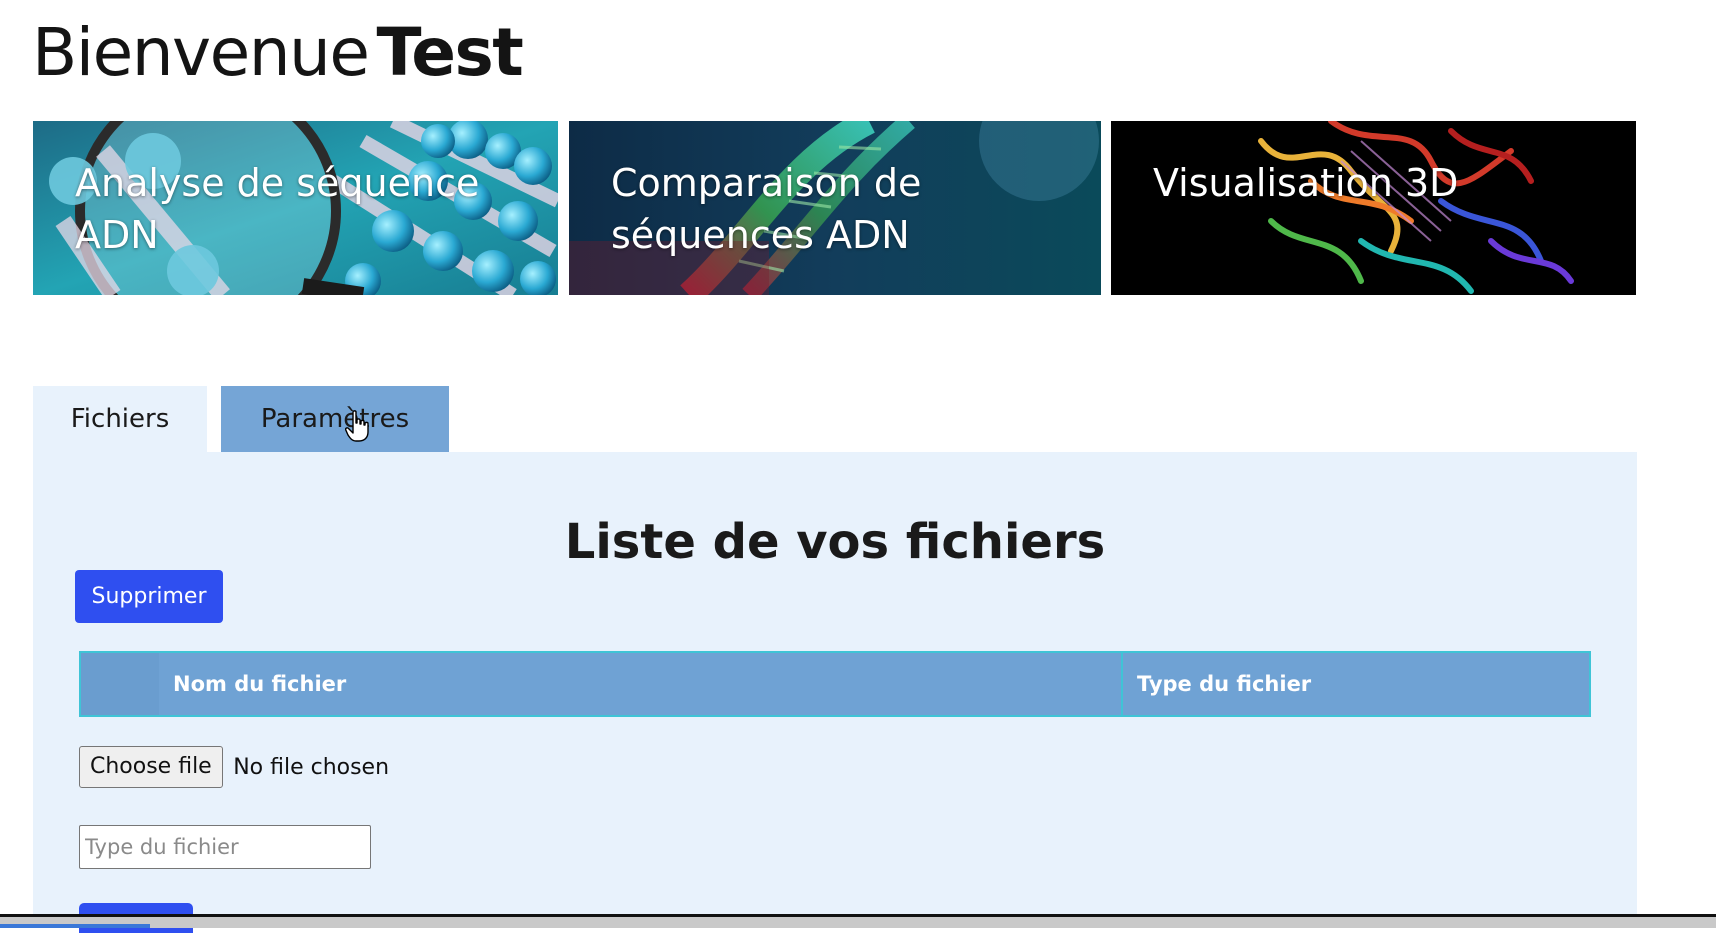 The image size is (1716, 933). I want to click on column-divider, so click(1122, 684).